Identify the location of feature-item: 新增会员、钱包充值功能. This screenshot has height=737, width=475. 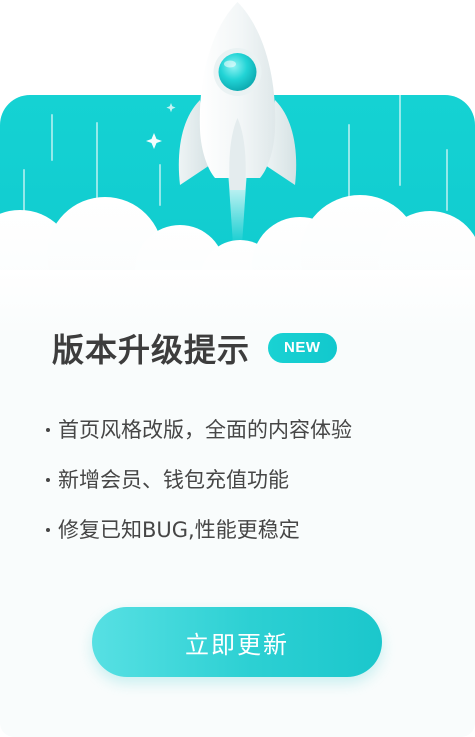
(199, 480).